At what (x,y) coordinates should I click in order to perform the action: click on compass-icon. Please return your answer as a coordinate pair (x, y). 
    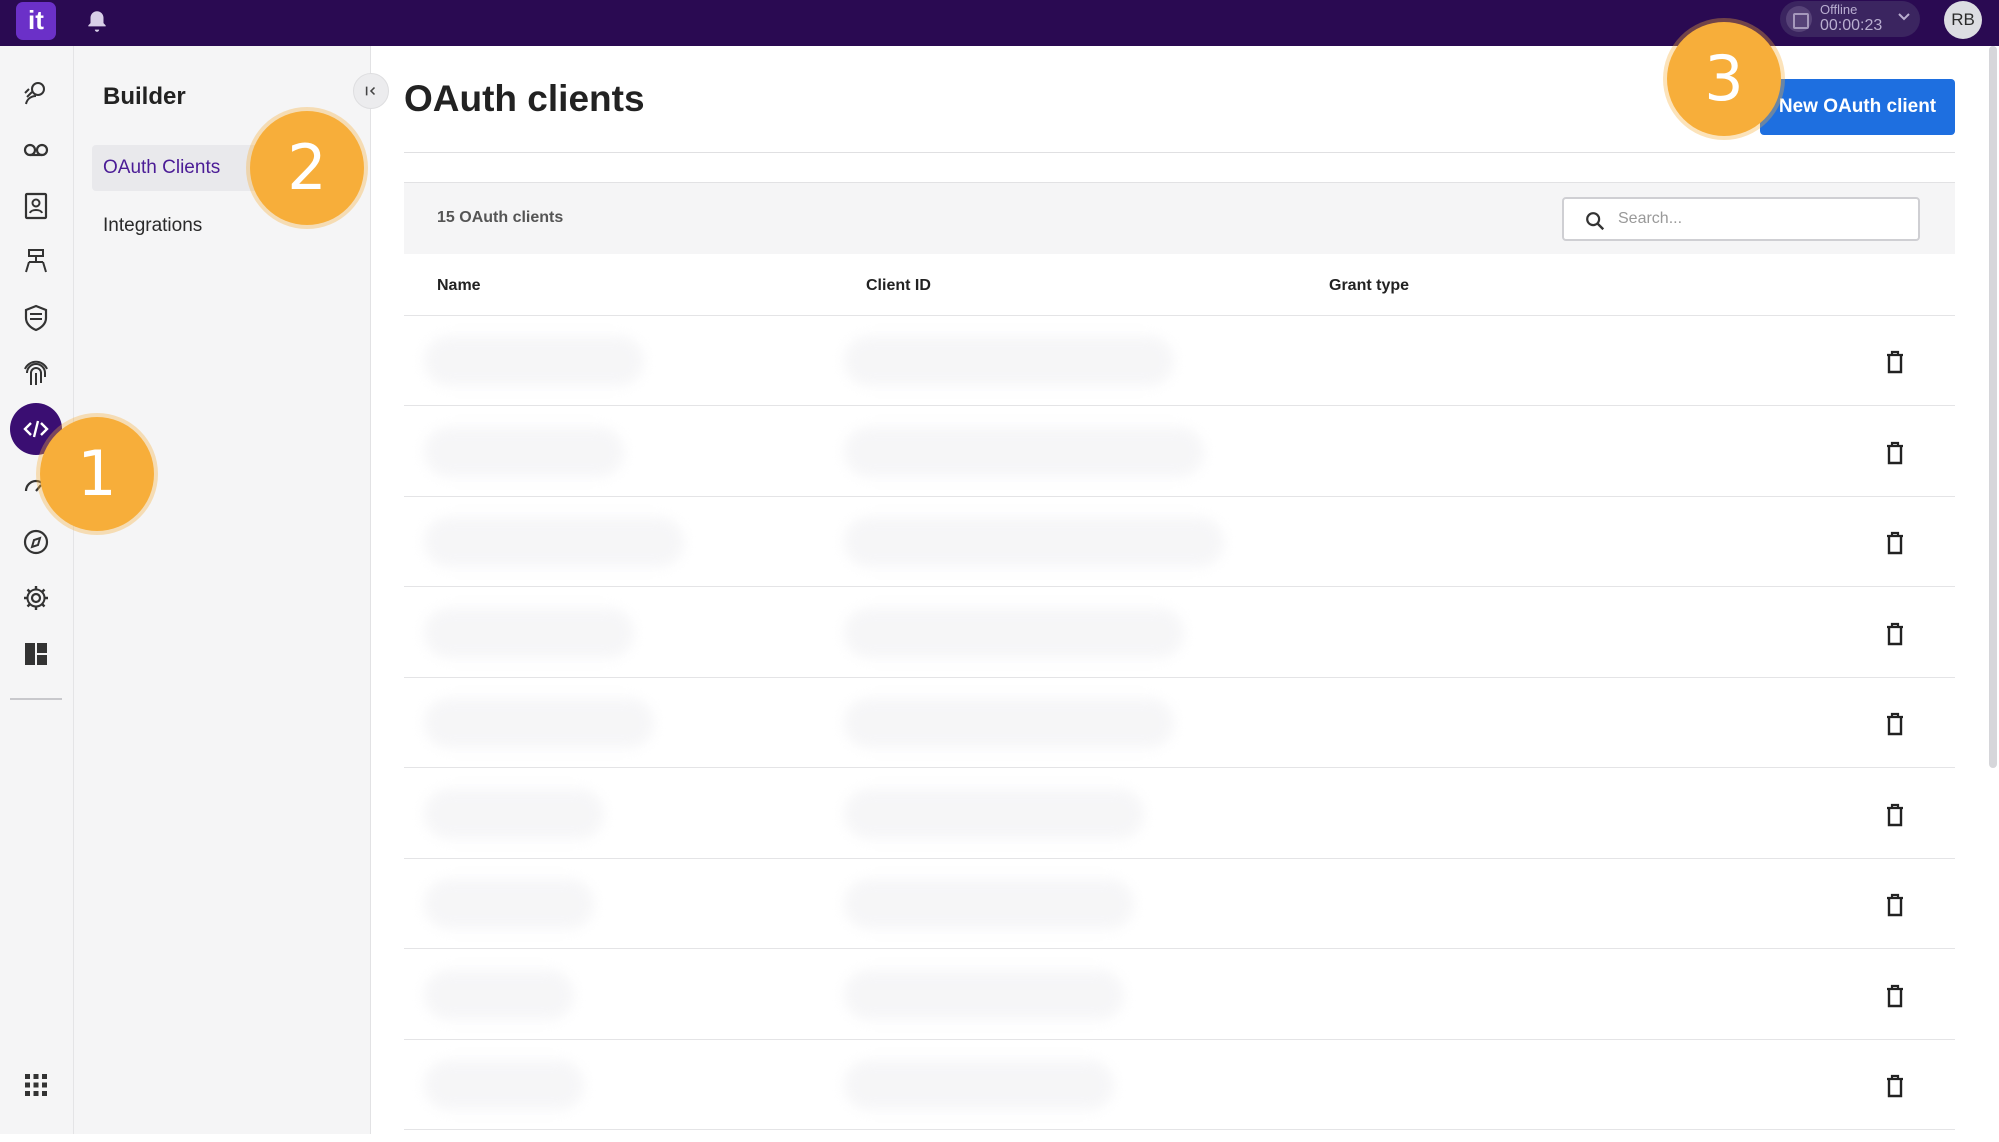
    Looking at the image, I should click on (36, 542).